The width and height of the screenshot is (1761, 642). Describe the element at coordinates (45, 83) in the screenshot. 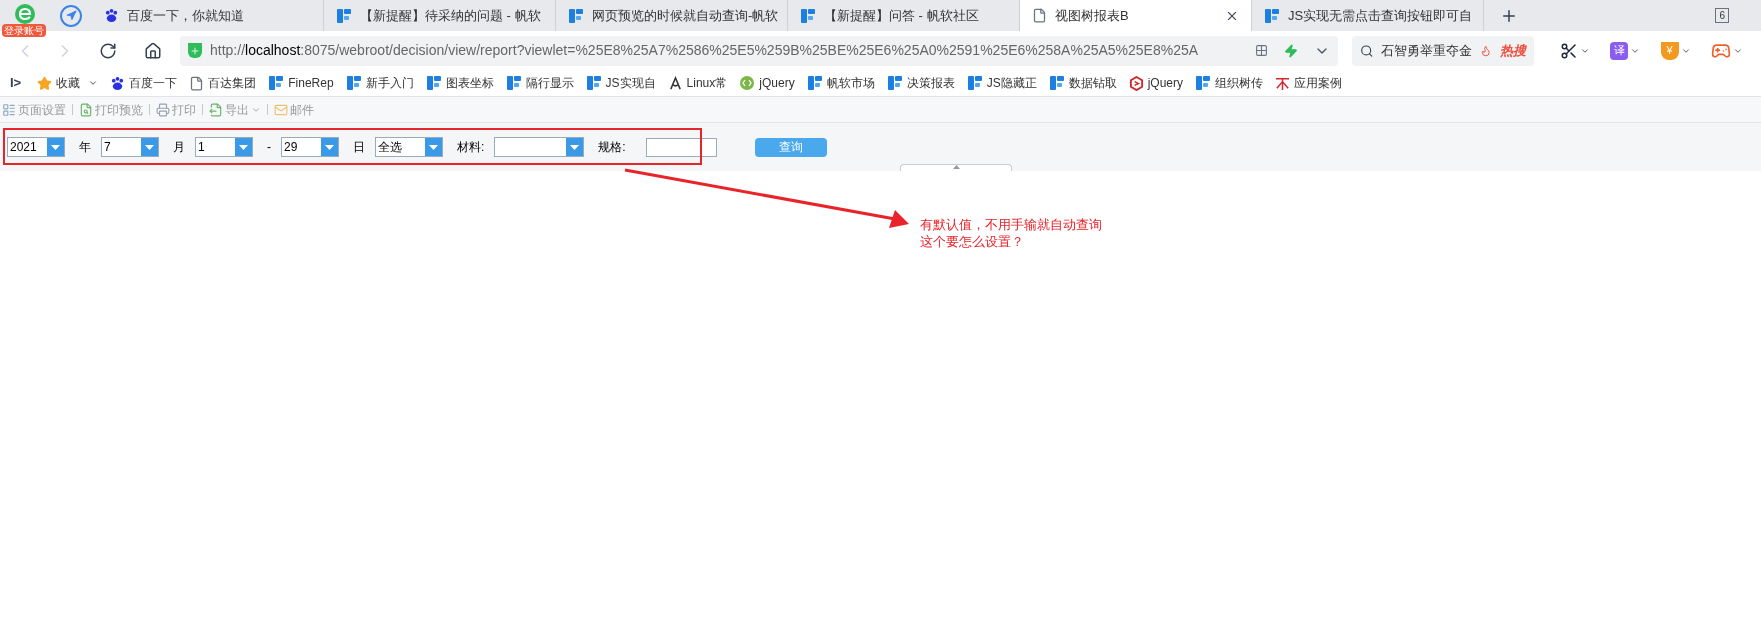

I see `star-icon` at that location.